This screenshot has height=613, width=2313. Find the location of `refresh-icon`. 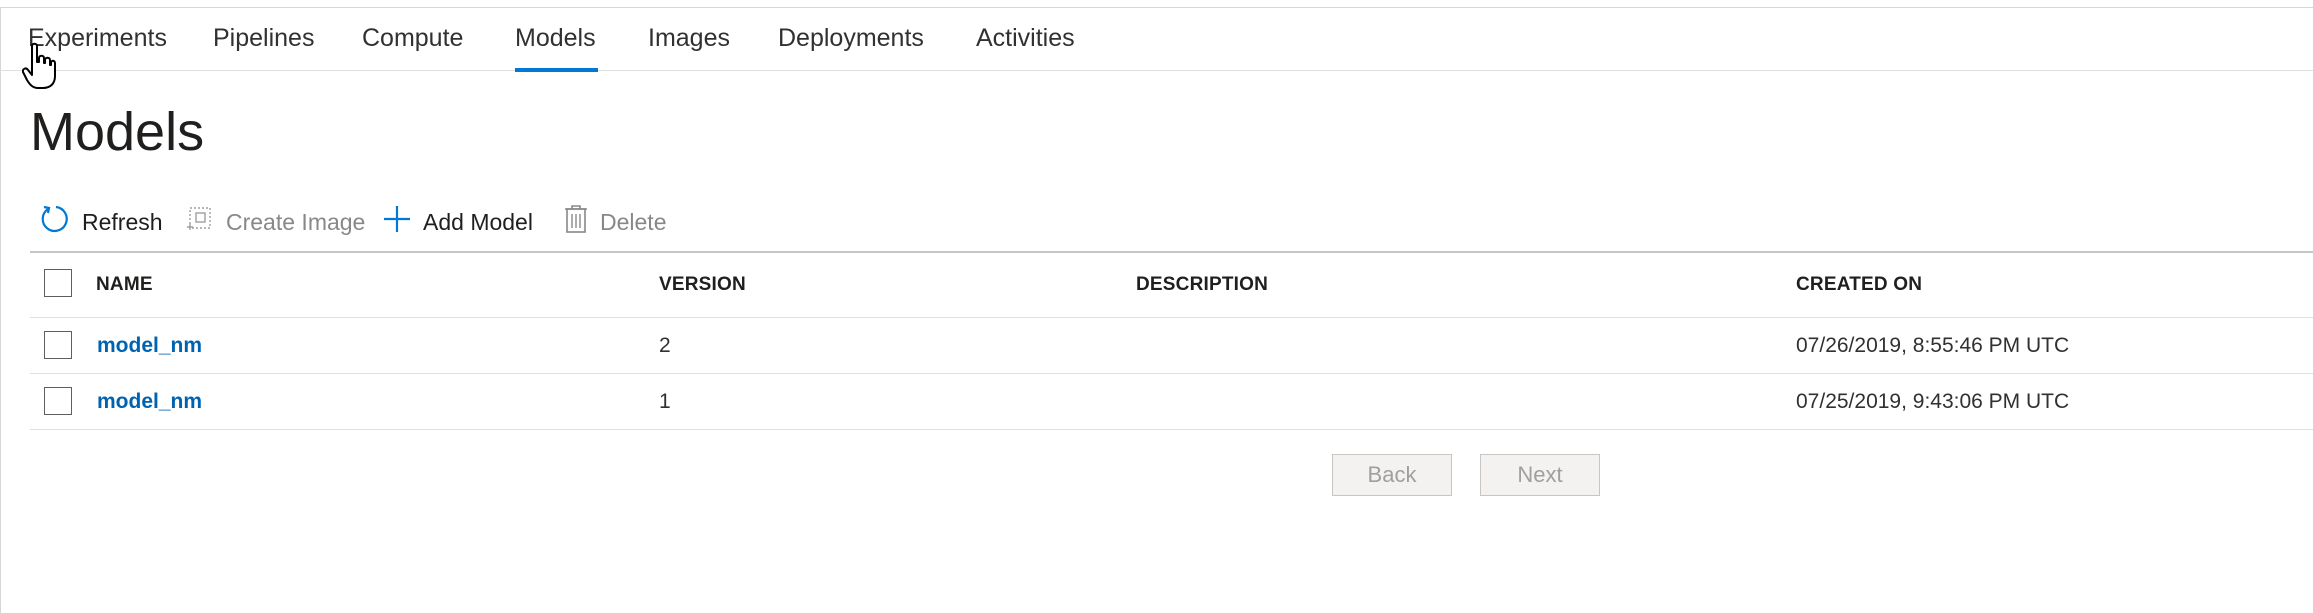

refresh-icon is located at coordinates (56, 222).